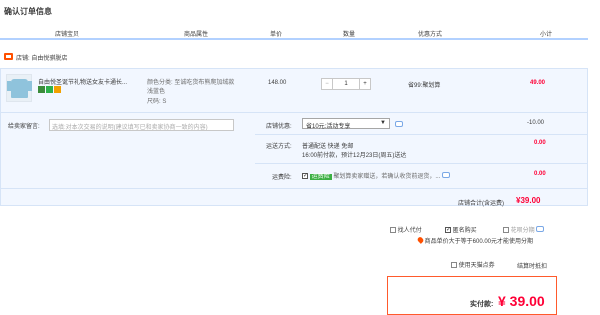 This screenshot has width=600, height=315. I want to click on shipping-amount: 0.00, so click(540, 143).